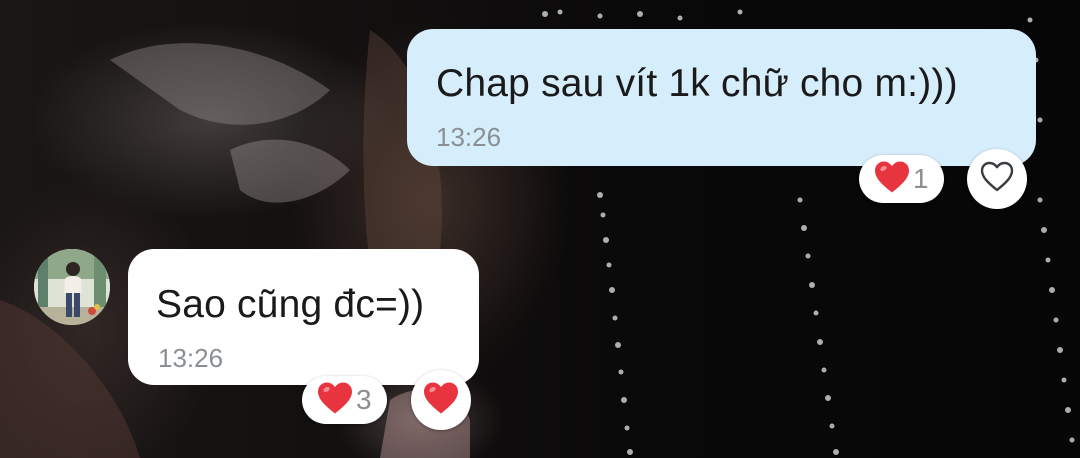  I want to click on reaction-summary: 3, so click(344, 400).